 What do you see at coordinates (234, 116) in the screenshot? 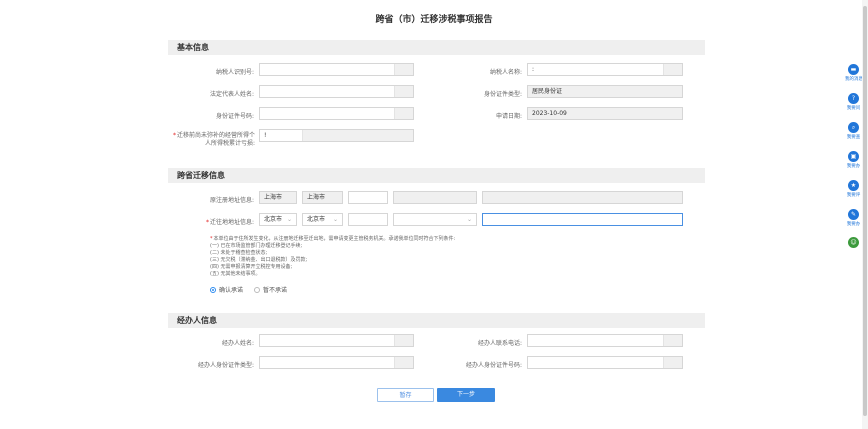
I see `id-number-label: 身份证件号码:` at bounding box center [234, 116].